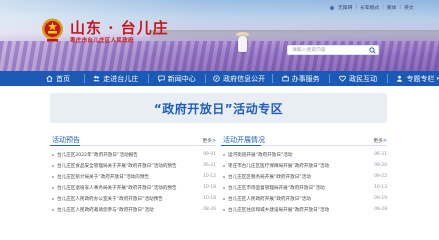 The image size is (439, 240). Describe the element at coordinates (117, 166) in the screenshot. I see `list-item-title: 台儿庄区食品安全管理局关于开展“政府开放日”活动的预告` at that location.